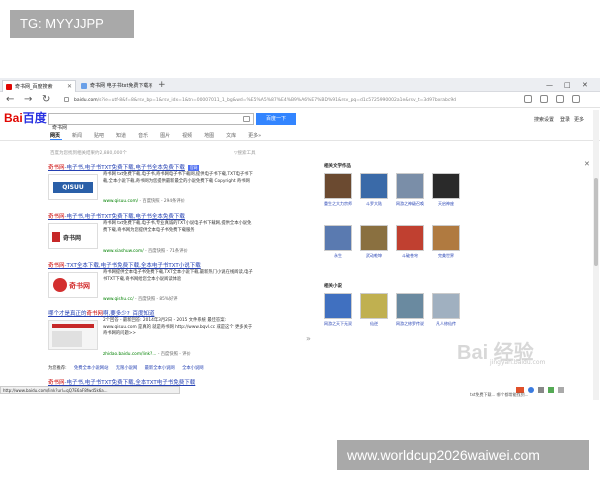  I want to click on book-title-5: 永生, so click(338, 256).